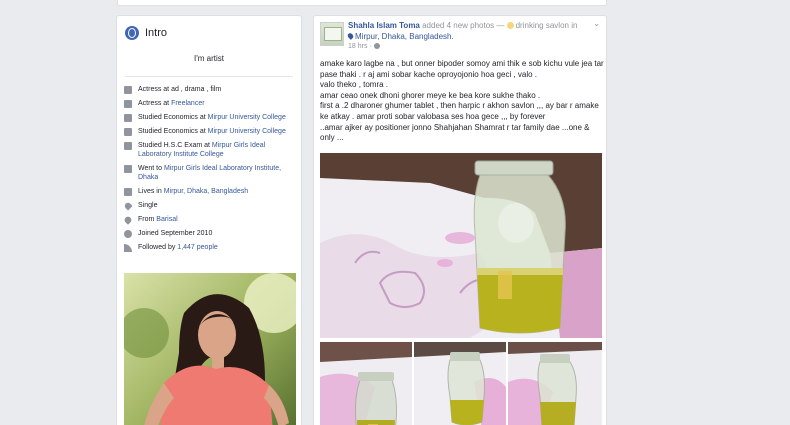  I want to click on intro-item: Followed by 1,447 people, so click(209, 247).